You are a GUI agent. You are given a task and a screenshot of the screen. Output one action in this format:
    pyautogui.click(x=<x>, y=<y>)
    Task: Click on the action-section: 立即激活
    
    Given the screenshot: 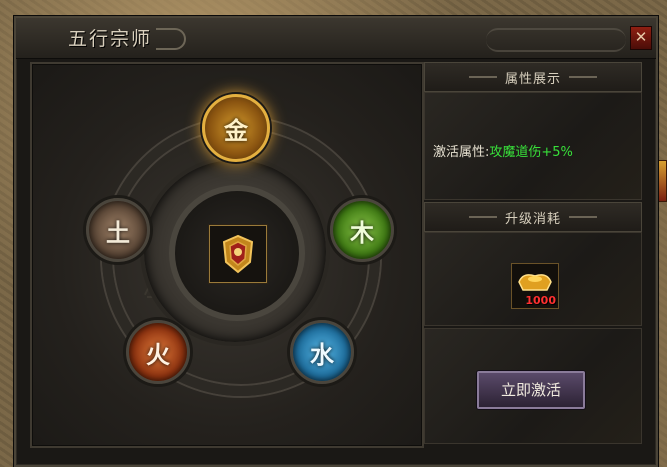 What is the action you would take?
    pyautogui.click(x=533, y=386)
    